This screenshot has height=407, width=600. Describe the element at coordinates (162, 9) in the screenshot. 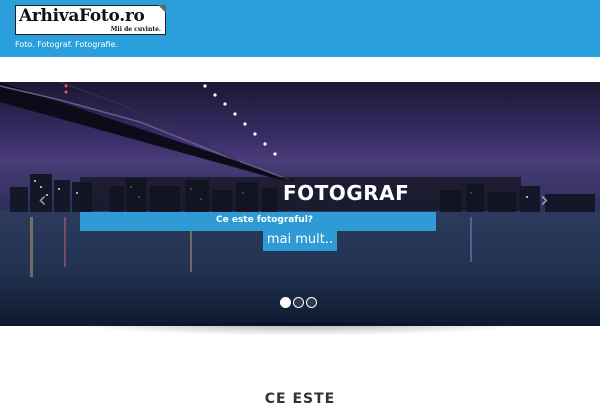

I see `logo-corner-mark` at that location.